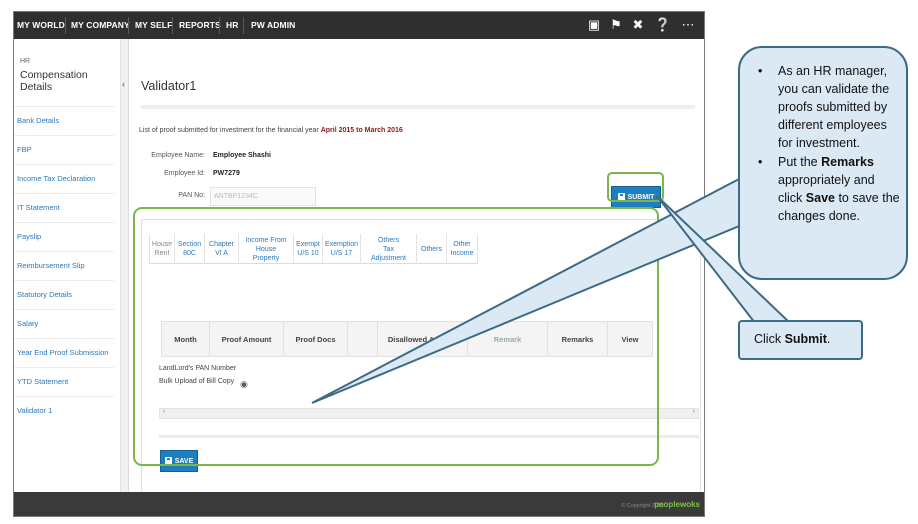 The height and width of the screenshot is (524, 918). Describe the element at coordinates (178, 155) in the screenshot. I see `employee-name-label: Employee Name:` at that location.